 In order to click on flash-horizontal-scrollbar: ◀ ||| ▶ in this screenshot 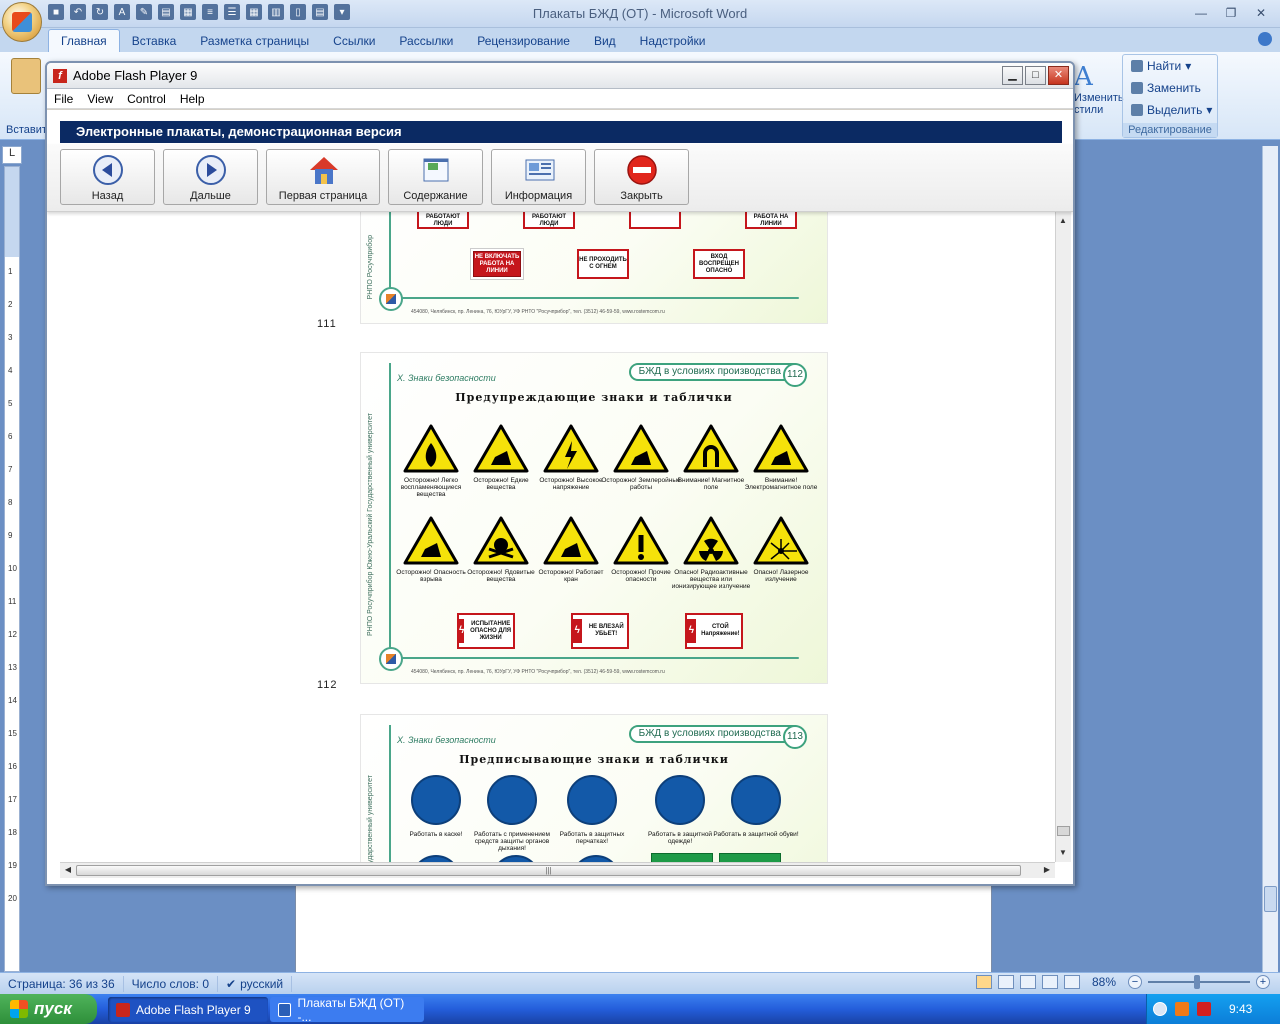, I will do `click(557, 870)`.